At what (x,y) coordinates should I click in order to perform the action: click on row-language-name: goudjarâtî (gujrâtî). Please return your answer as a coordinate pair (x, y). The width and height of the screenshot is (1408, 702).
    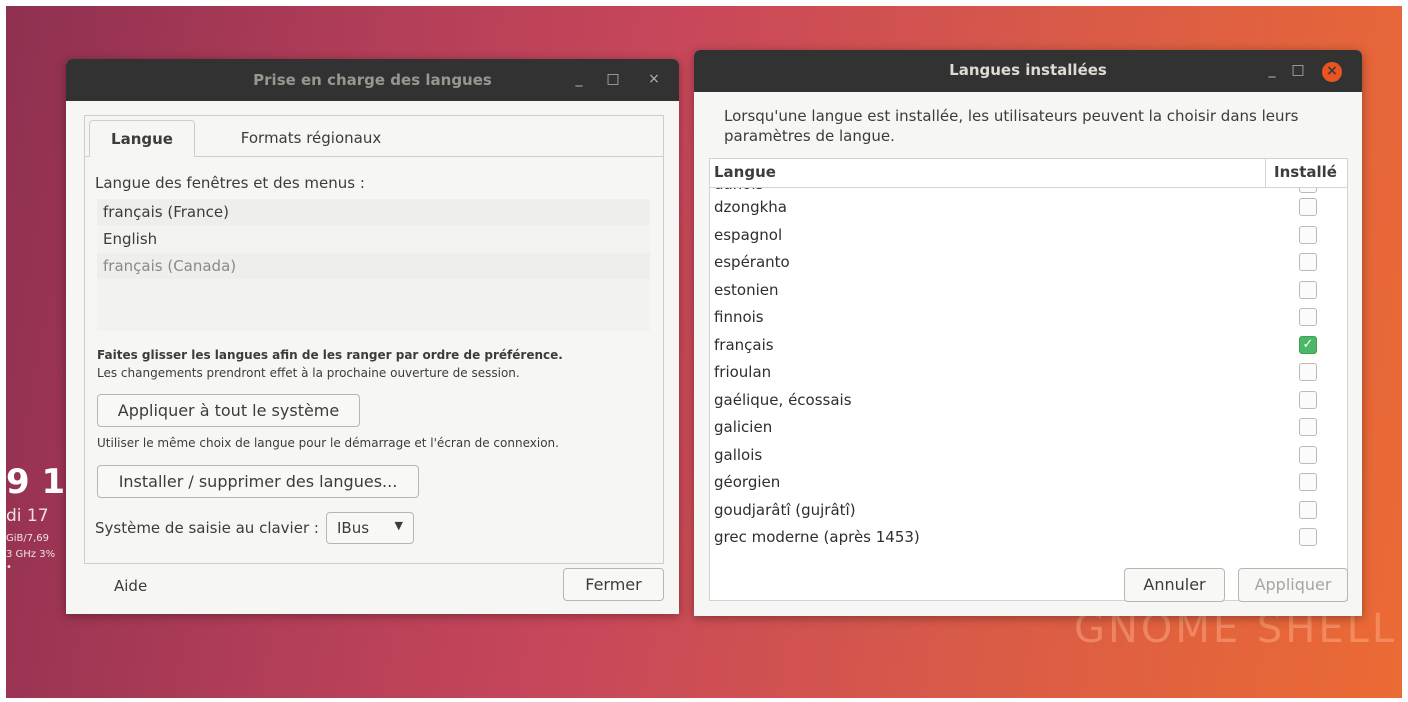
    Looking at the image, I should click on (785, 509).